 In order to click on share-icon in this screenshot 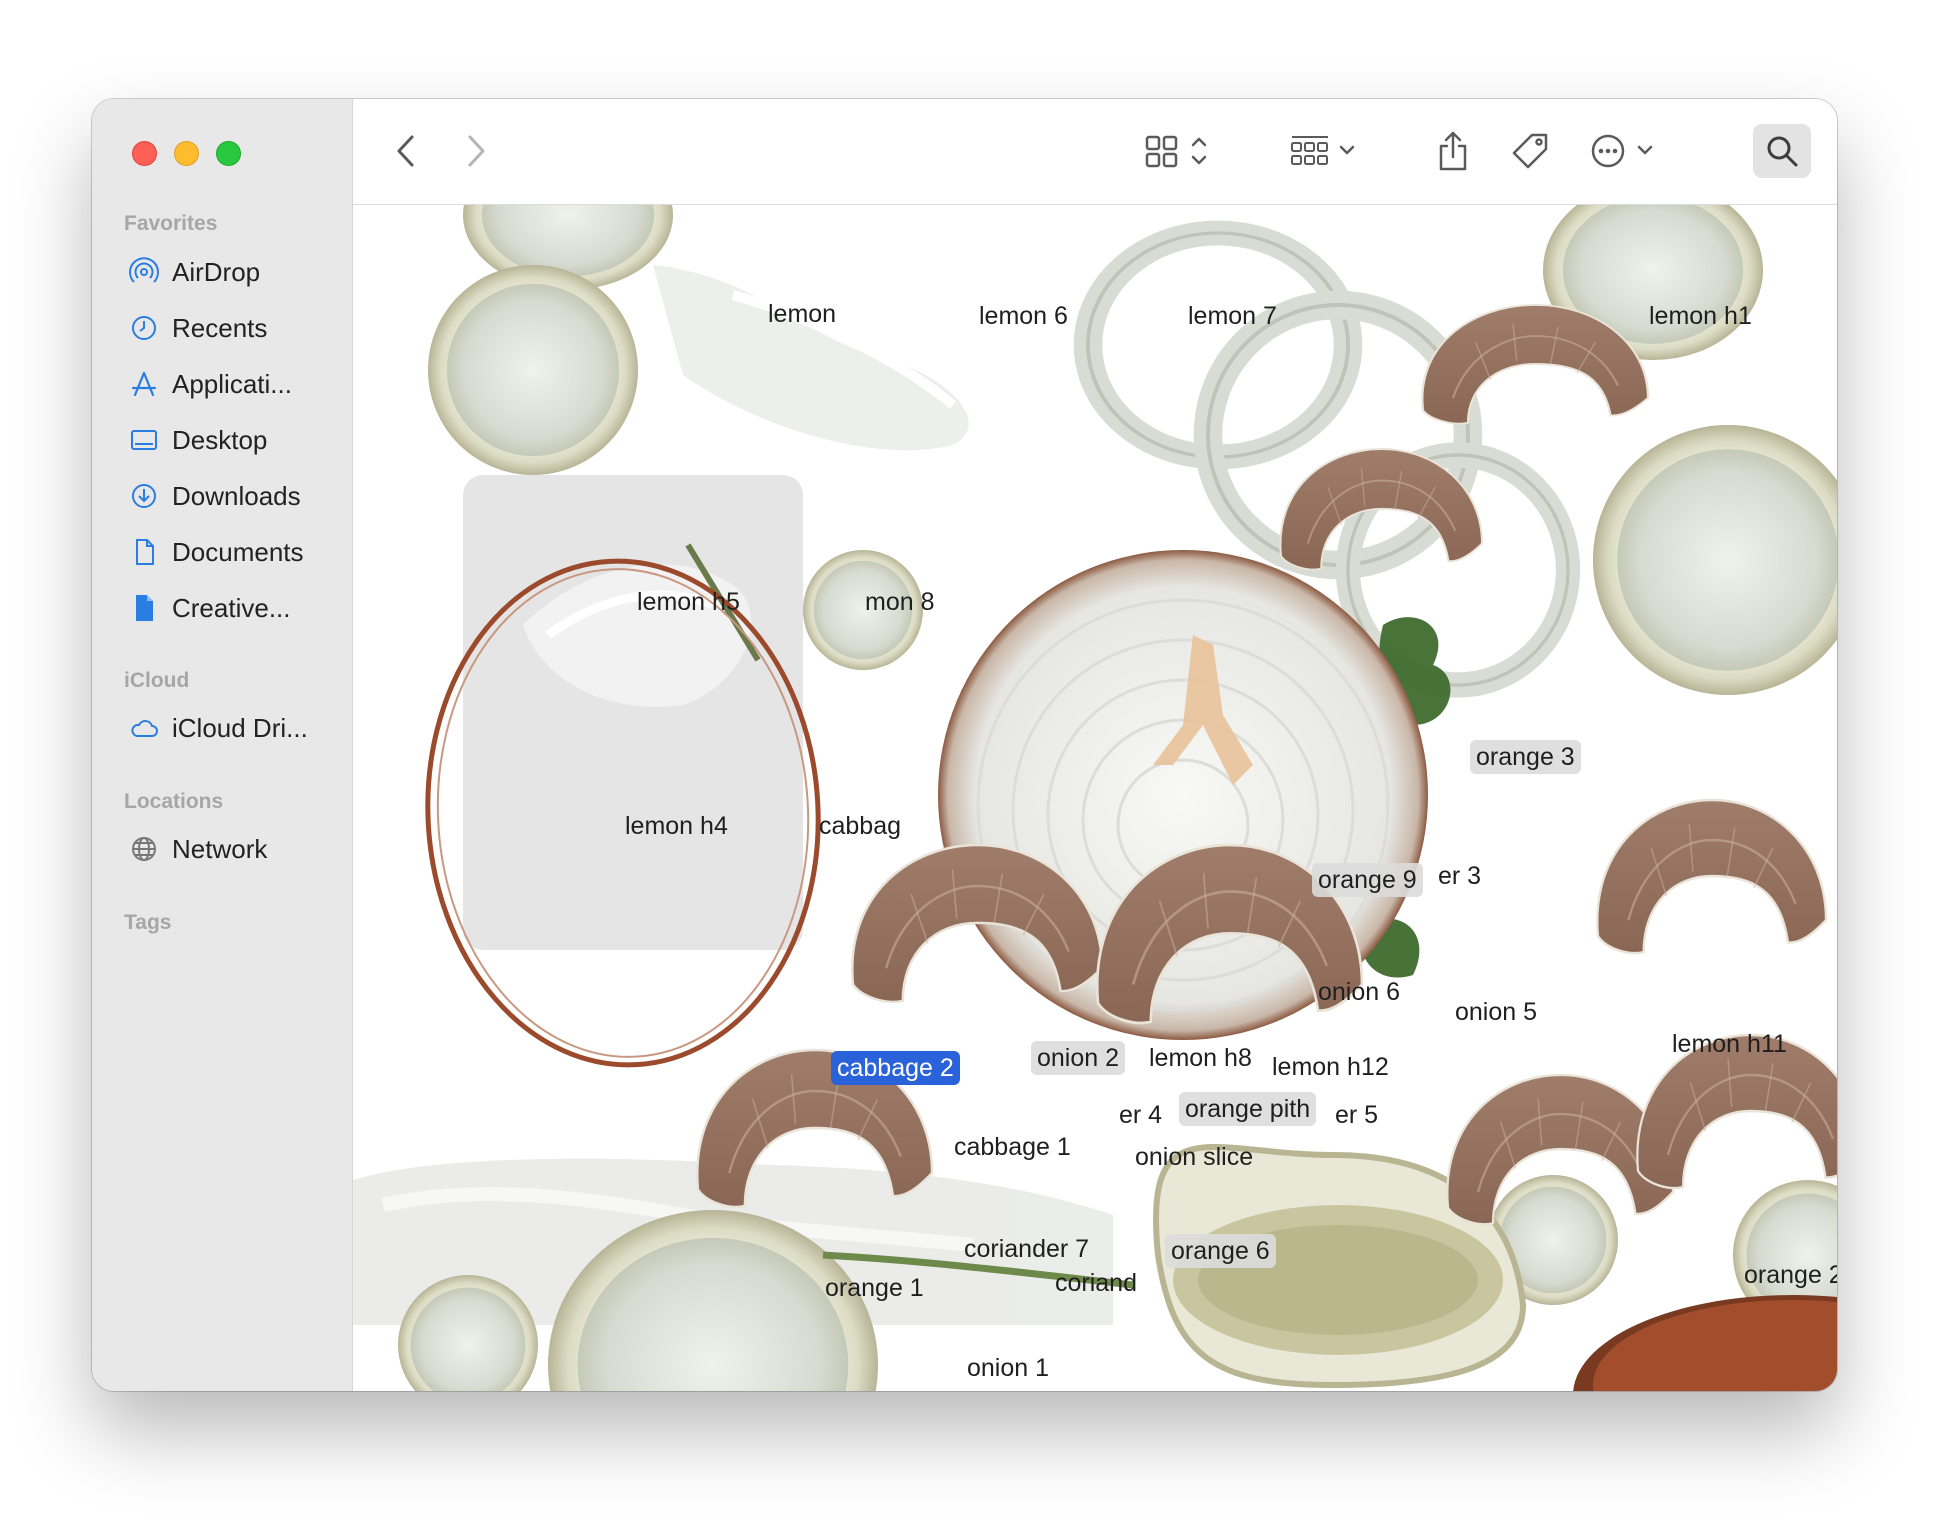, I will do `click(1453, 151)`.